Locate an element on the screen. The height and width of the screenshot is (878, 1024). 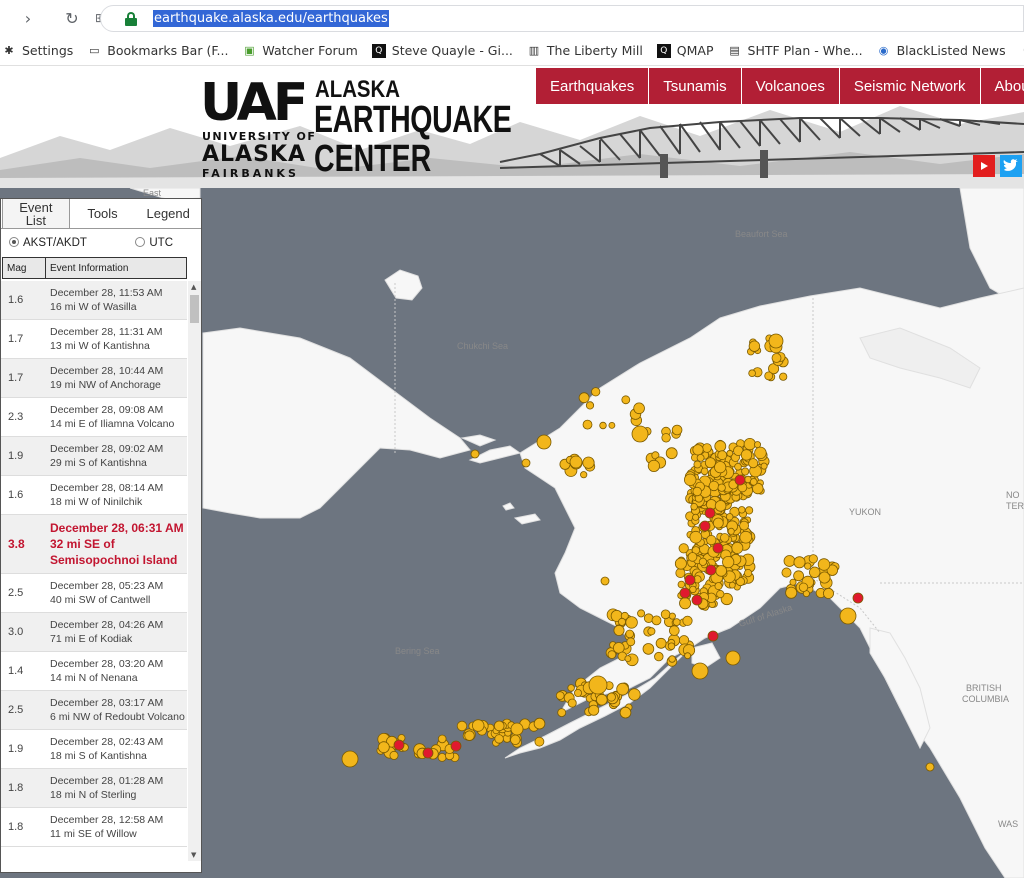
bookmark-item: θZero Hedge is located at coordinates (1022, 50).